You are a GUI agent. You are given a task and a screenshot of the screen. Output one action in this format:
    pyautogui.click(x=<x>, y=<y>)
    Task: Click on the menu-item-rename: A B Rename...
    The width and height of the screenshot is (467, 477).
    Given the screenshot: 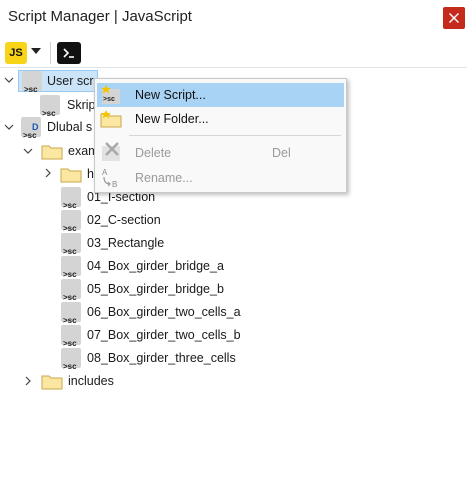 What is the action you would take?
    pyautogui.click(x=220, y=178)
    